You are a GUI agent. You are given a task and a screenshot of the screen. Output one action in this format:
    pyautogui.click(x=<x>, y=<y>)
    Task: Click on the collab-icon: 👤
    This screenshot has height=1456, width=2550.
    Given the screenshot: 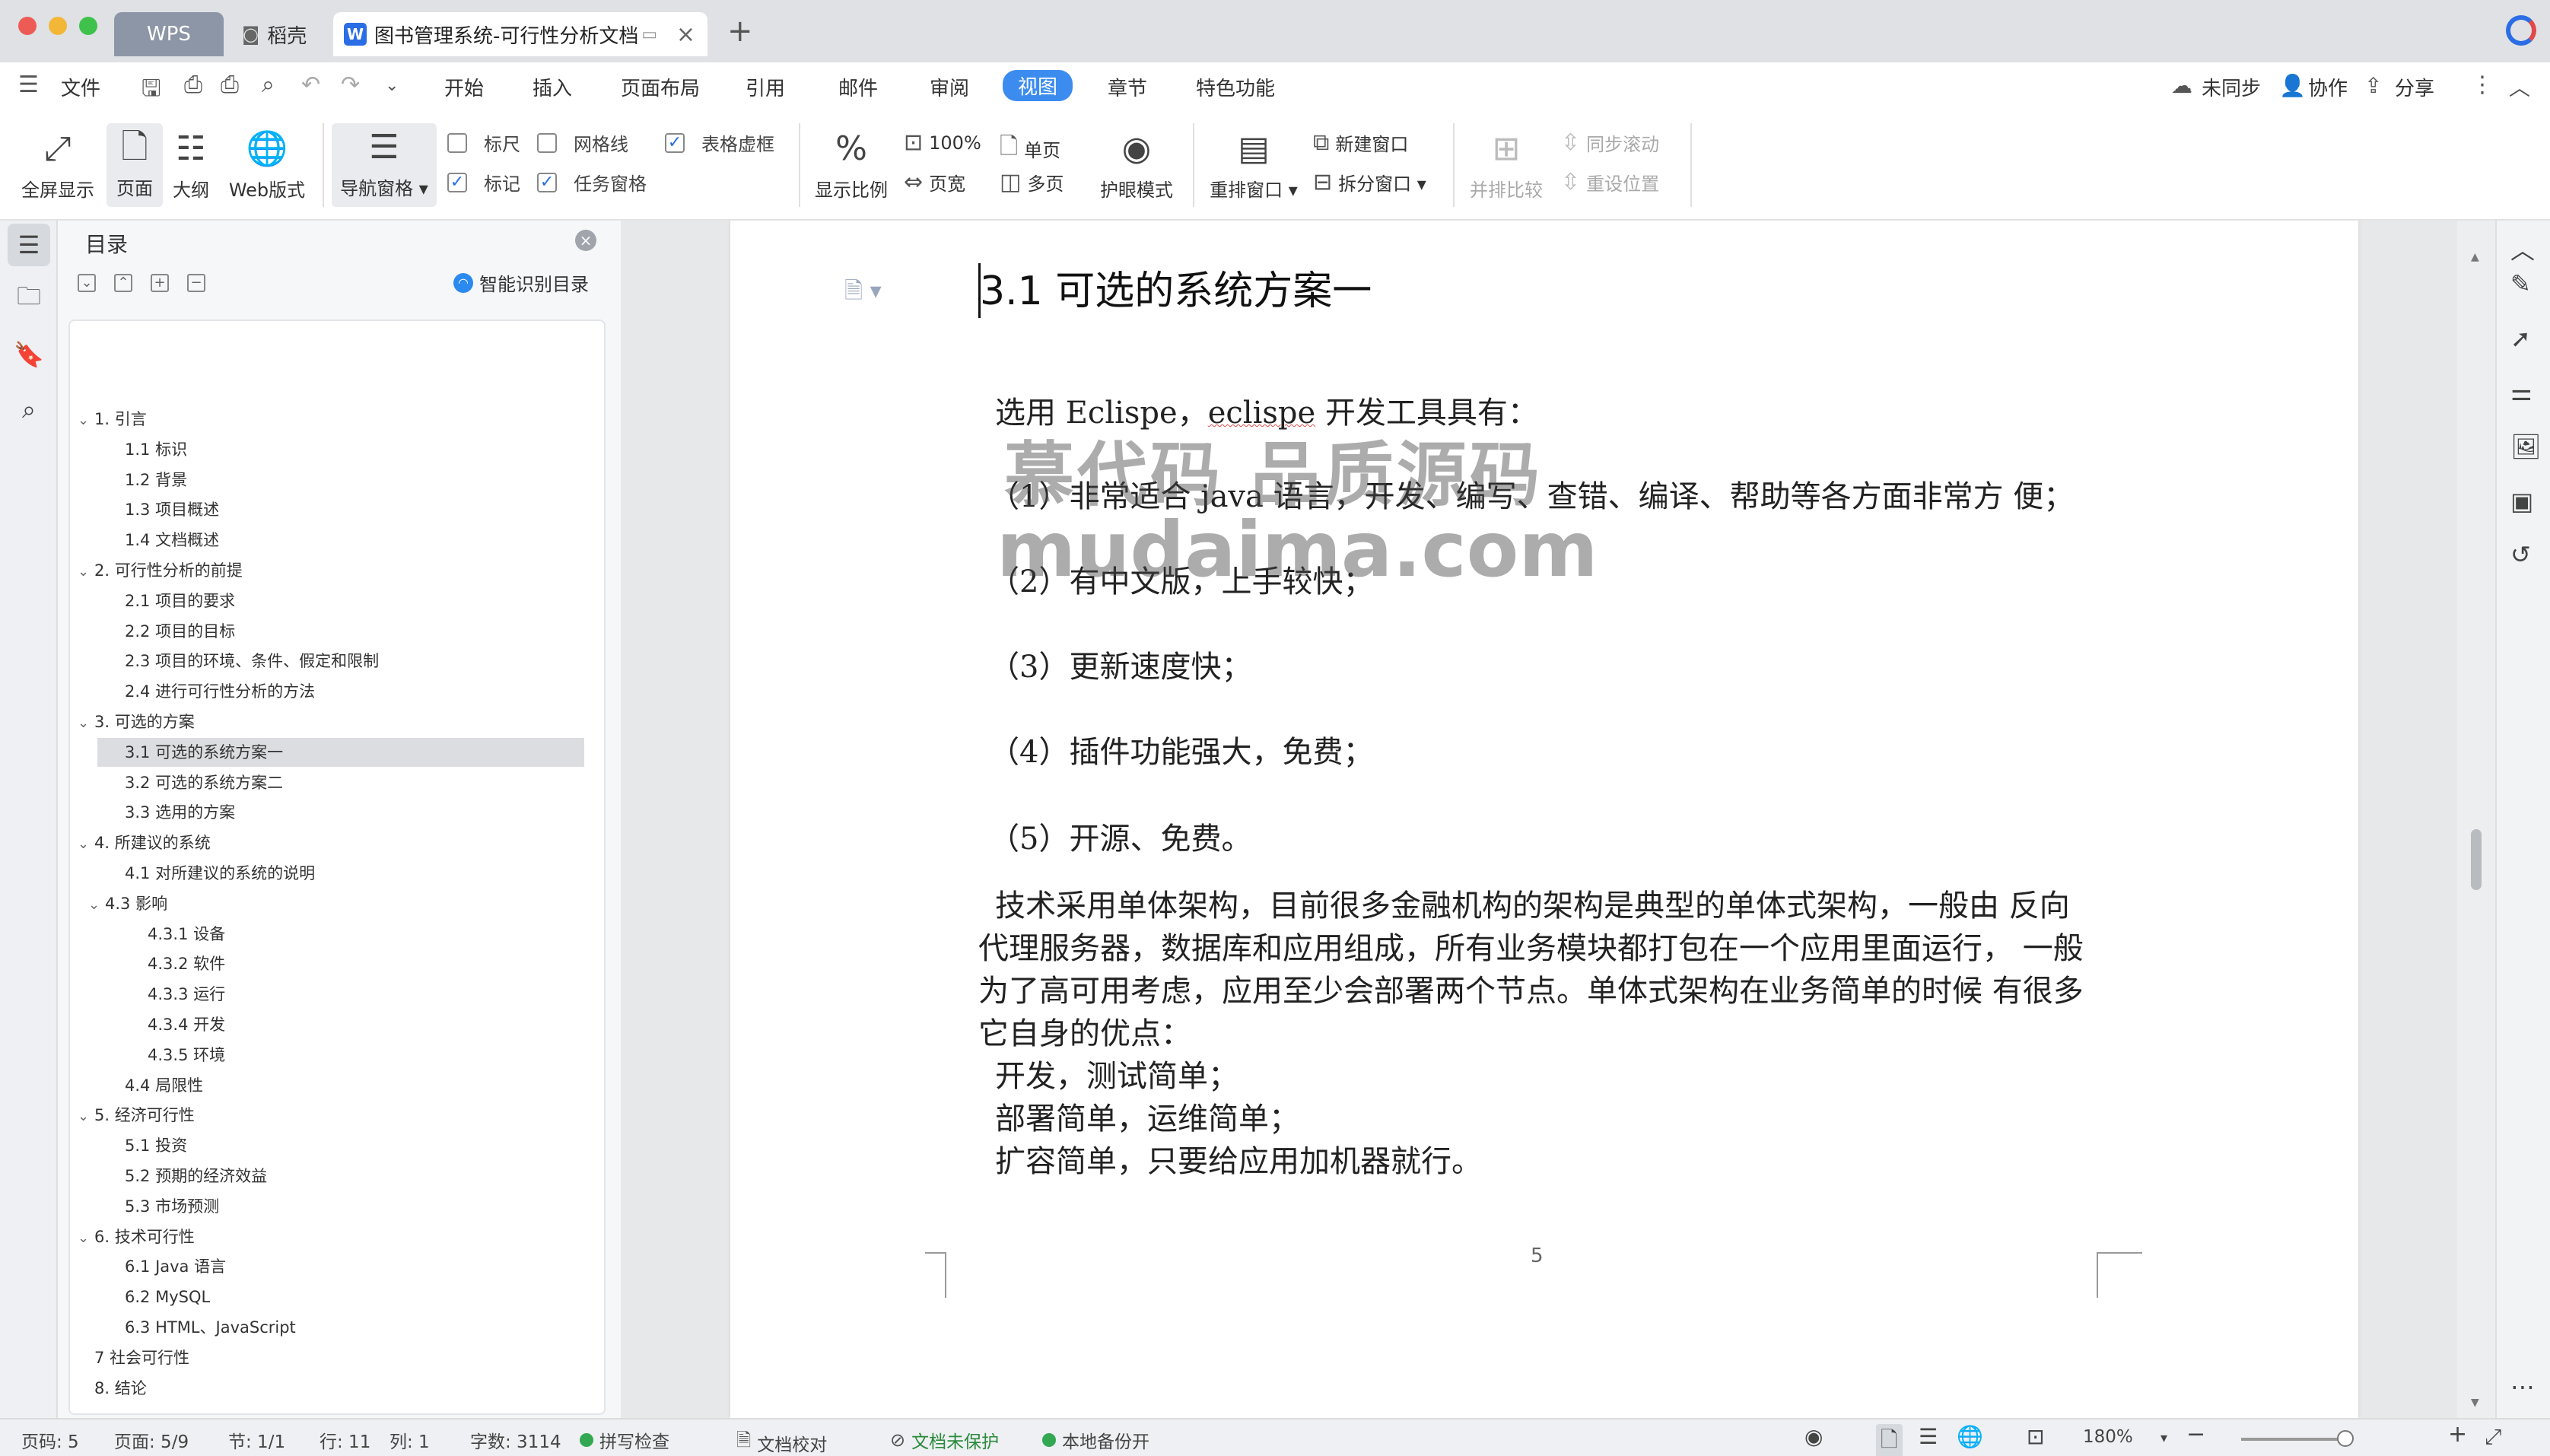 What is the action you would take?
    pyautogui.click(x=2292, y=85)
    